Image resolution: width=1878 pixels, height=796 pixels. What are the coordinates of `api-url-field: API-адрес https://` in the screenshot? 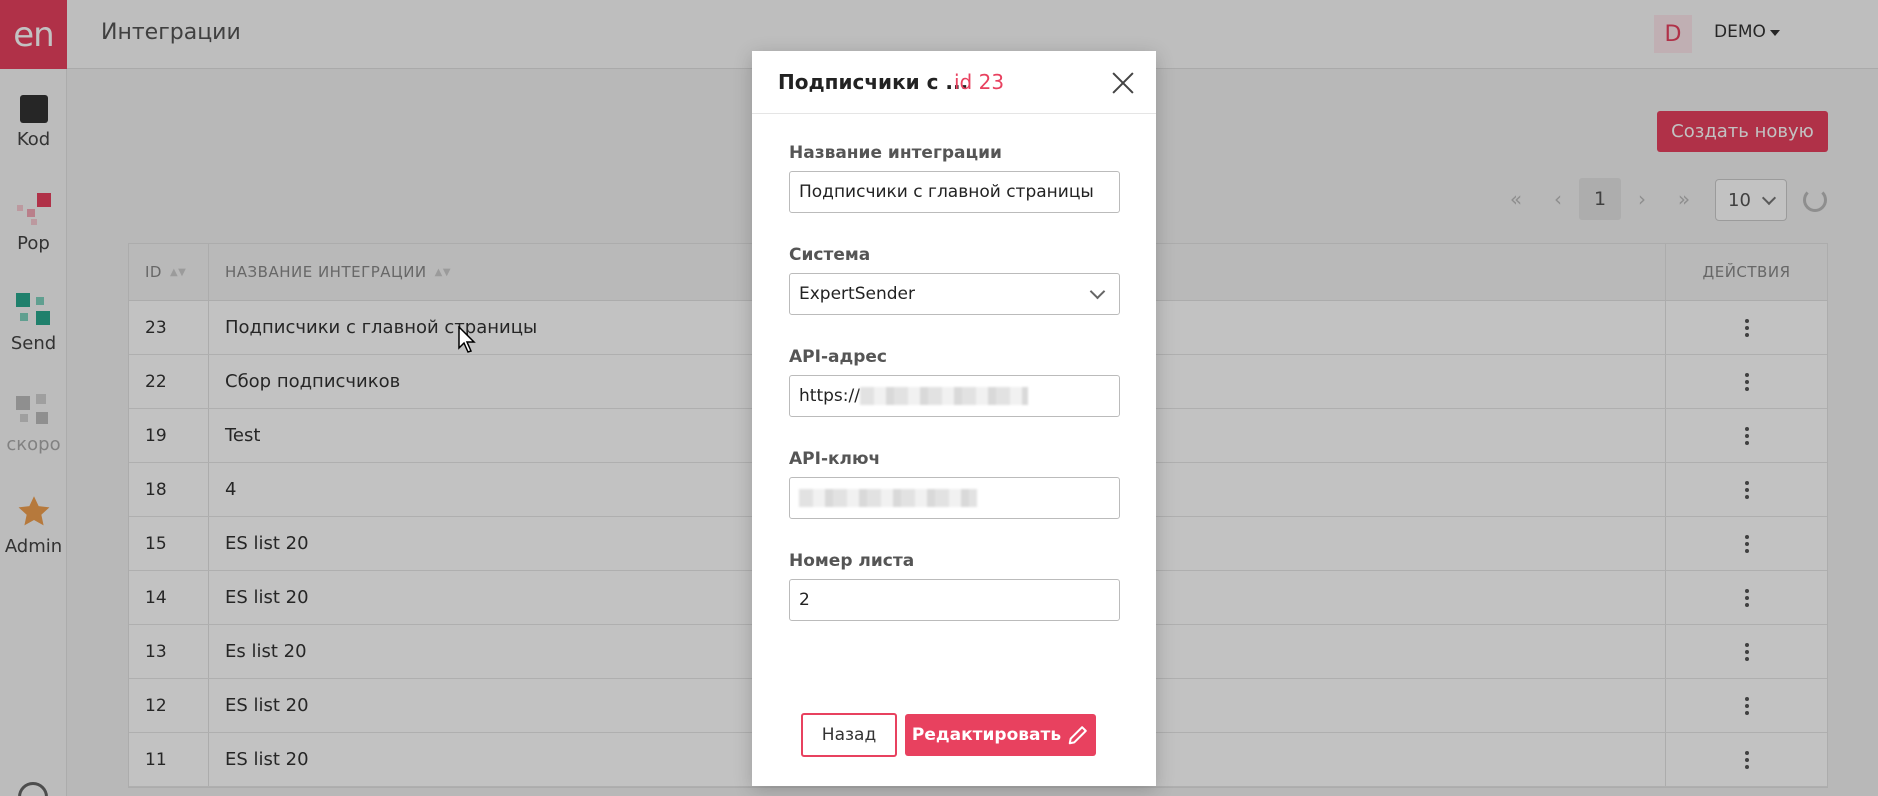 It's located at (954, 382).